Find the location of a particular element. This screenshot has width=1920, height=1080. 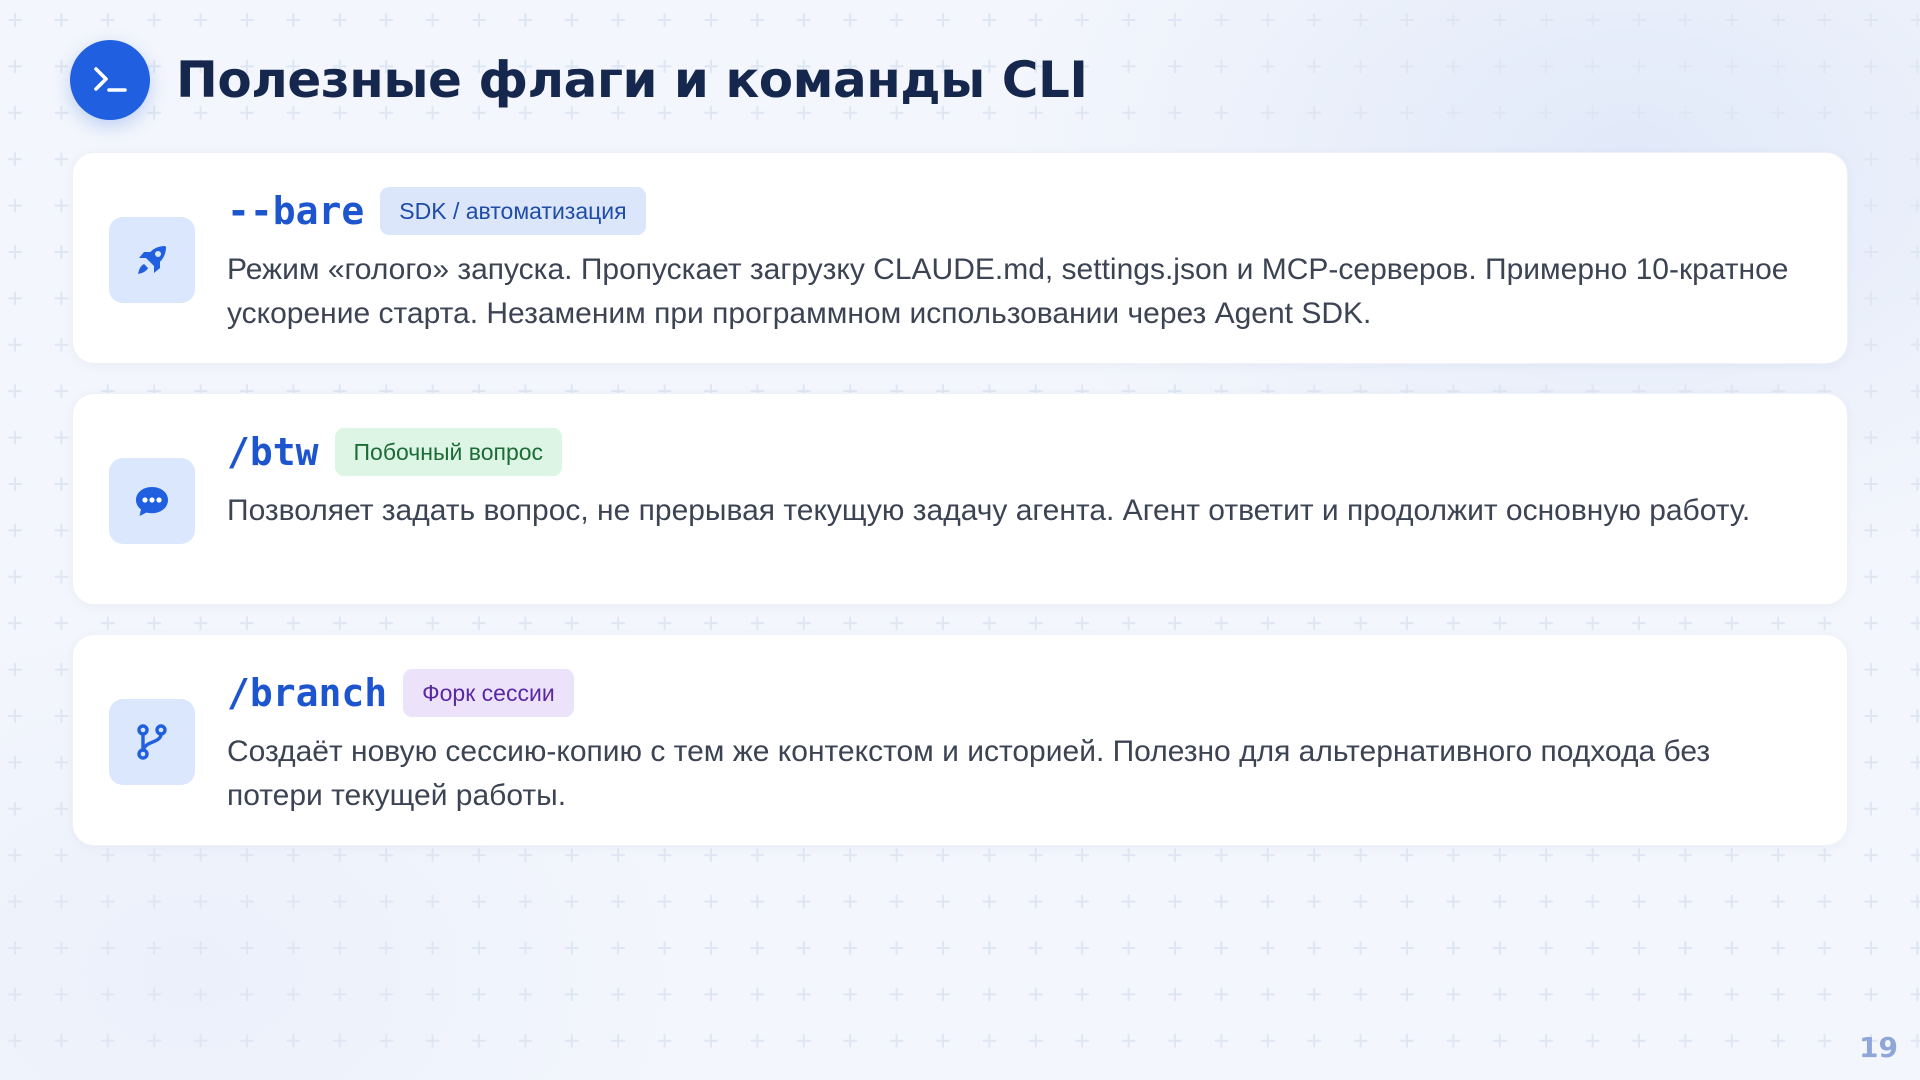

slide-header: Полезные флаги и команды CLI is located at coordinates (579, 80).